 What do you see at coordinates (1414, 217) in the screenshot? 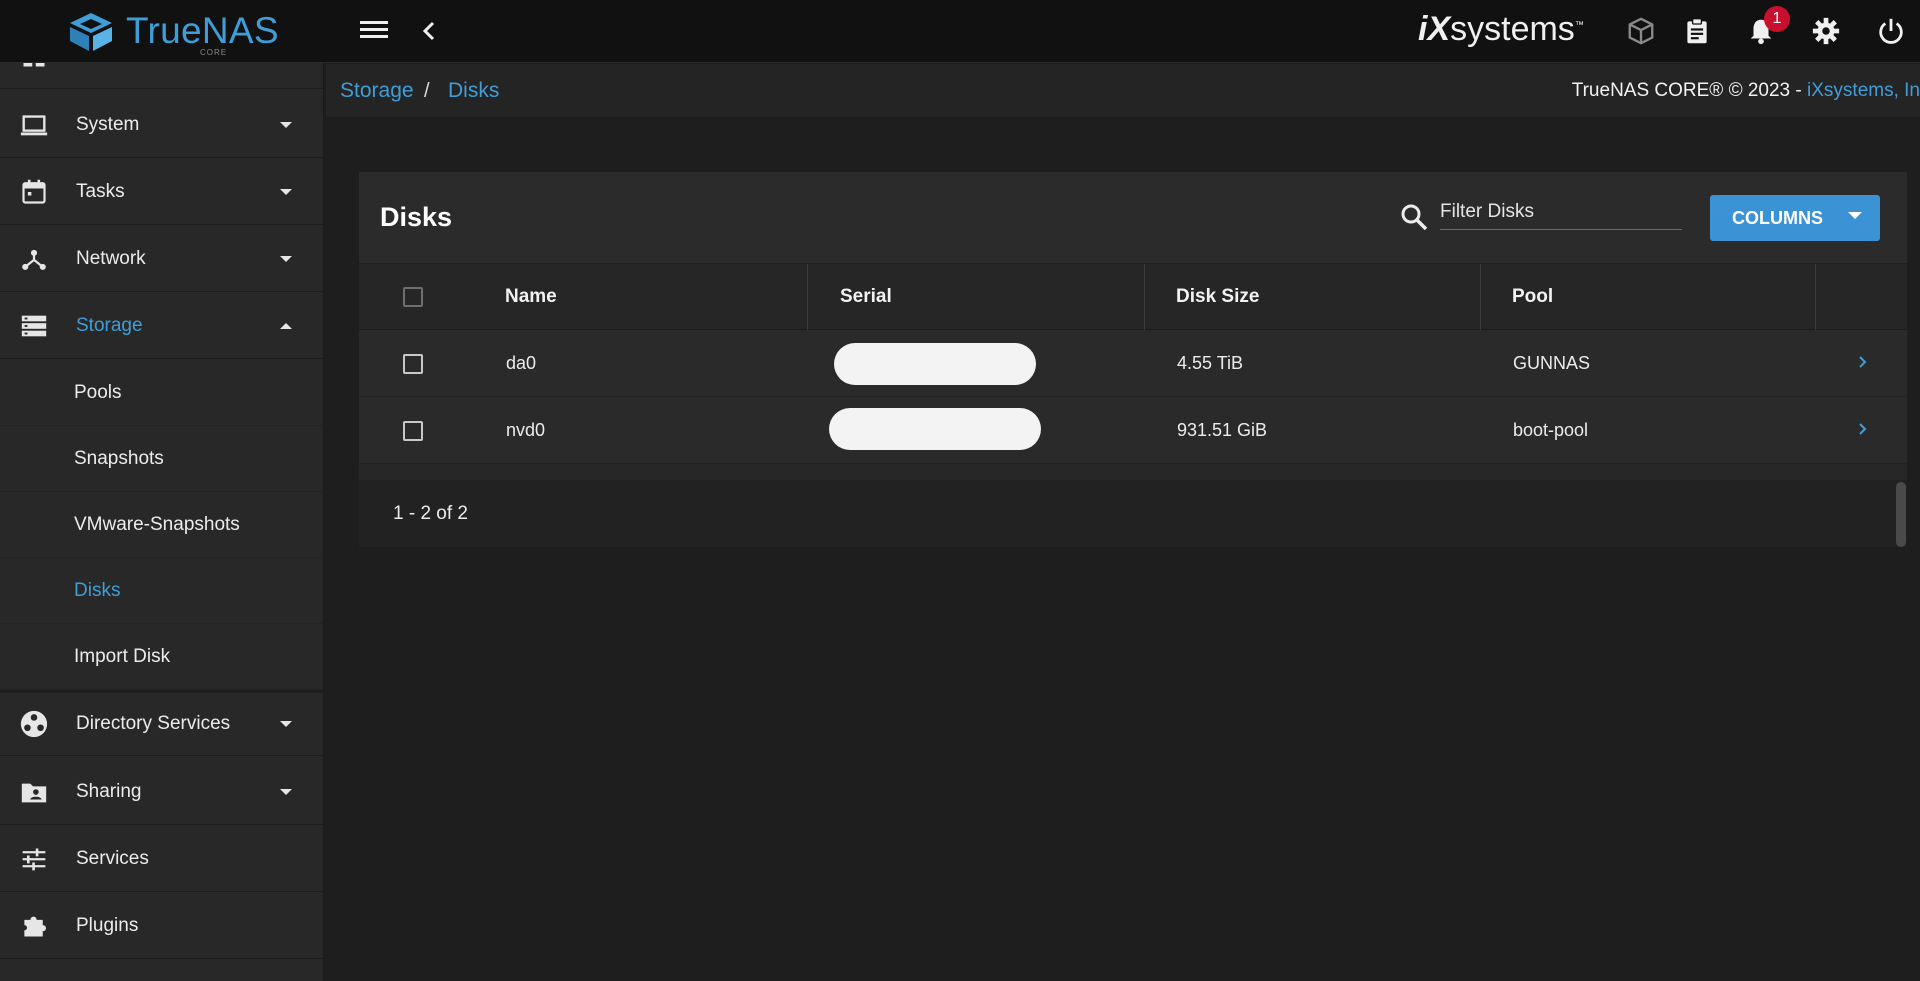
I see `search-icon` at bounding box center [1414, 217].